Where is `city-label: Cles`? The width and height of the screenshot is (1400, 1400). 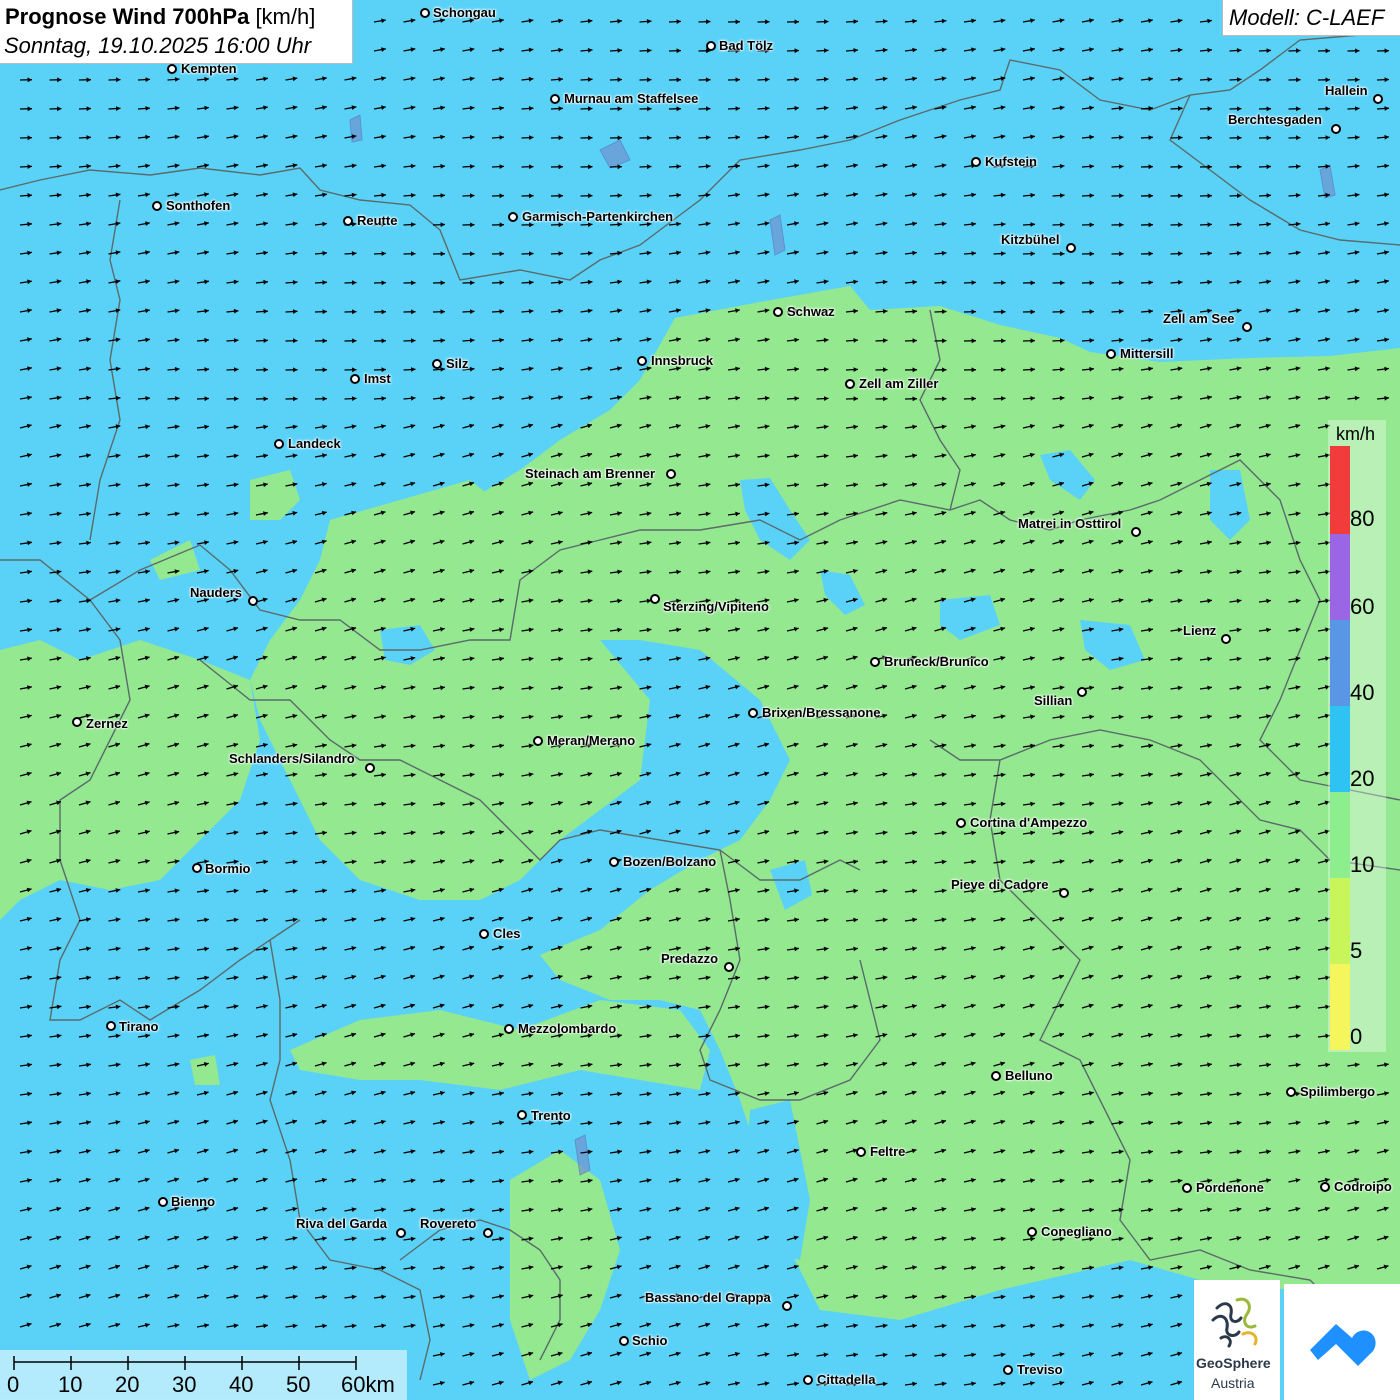
city-label: Cles is located at coordinates (507, 933).